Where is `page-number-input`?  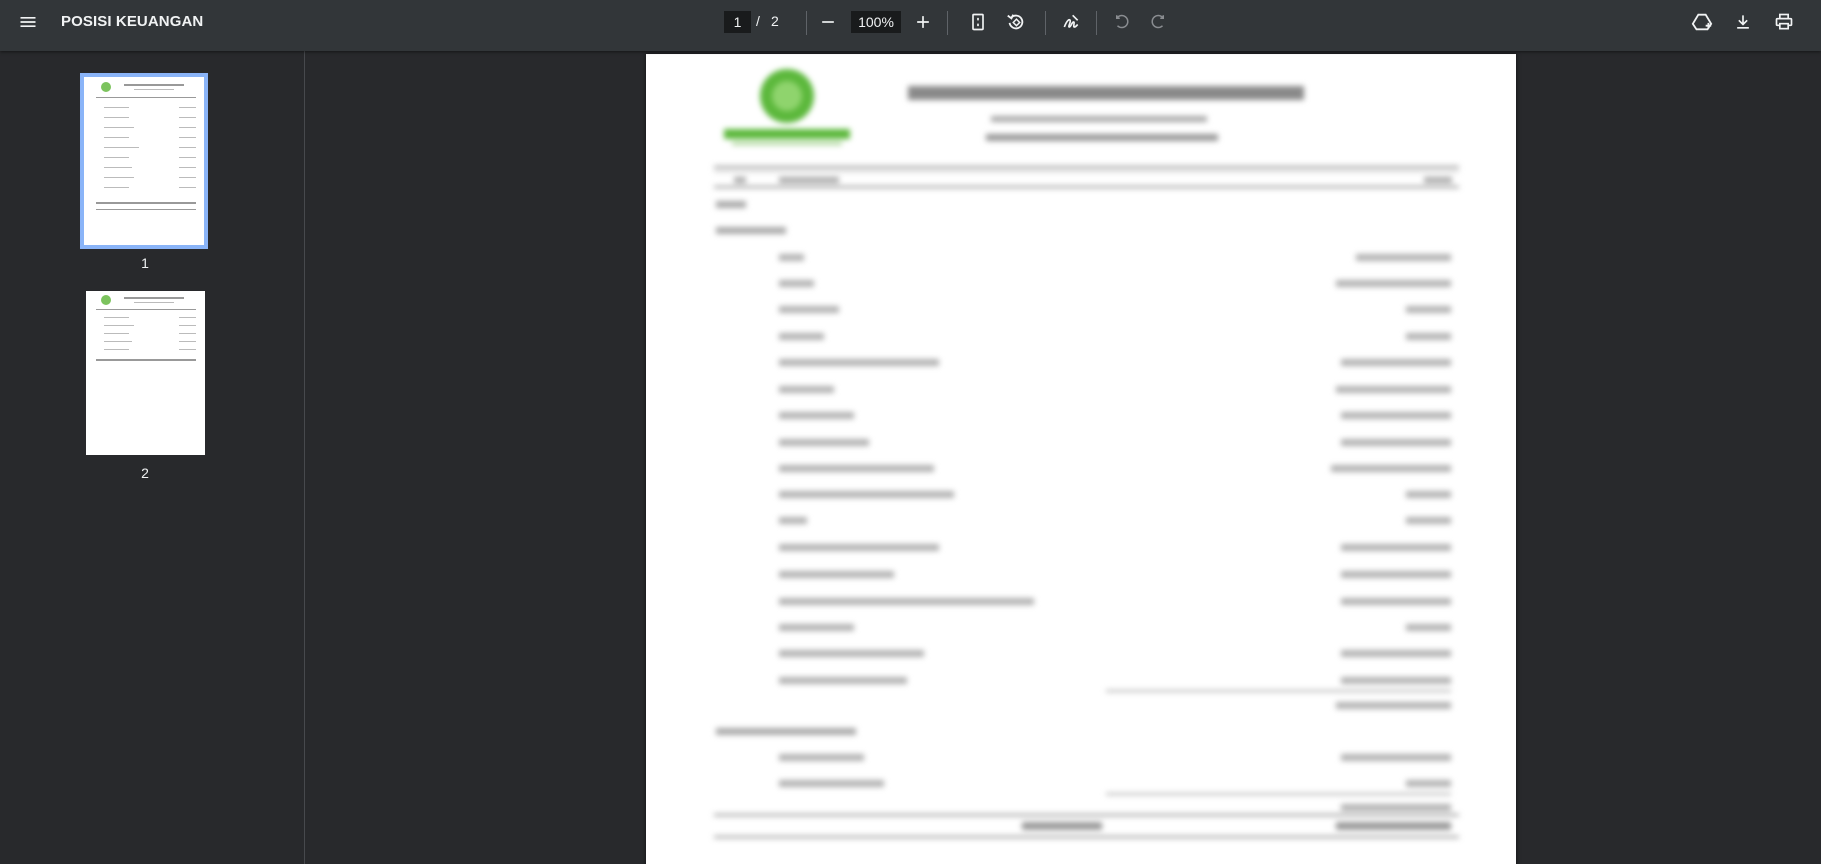
page-number-input is located at coordinates (737, 22).